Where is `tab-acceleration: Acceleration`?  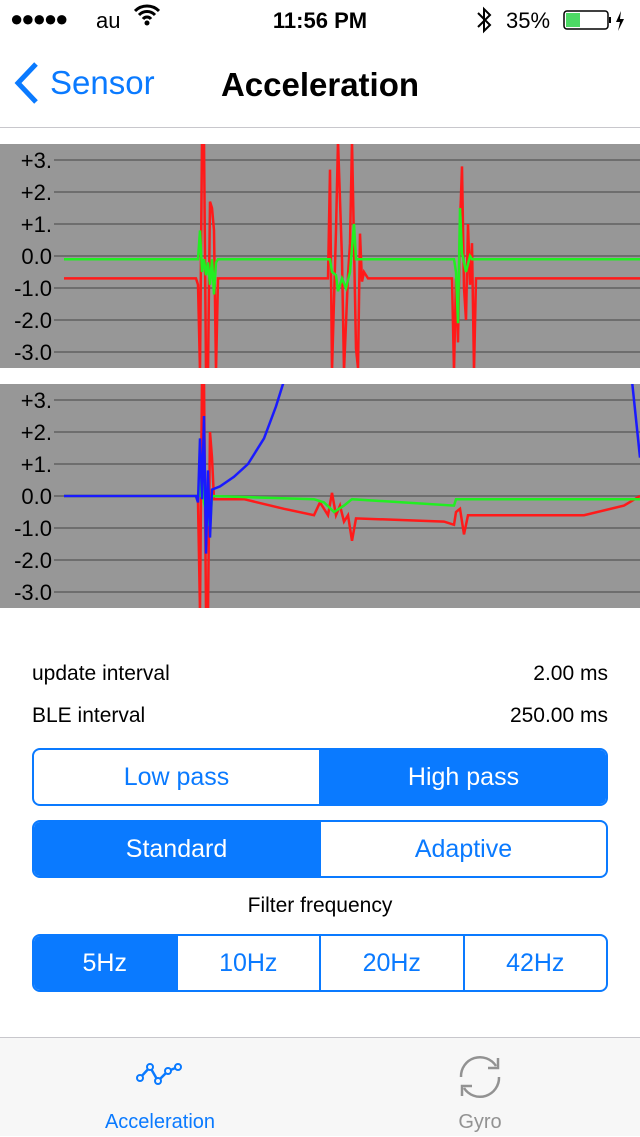
tab-acceleration: Acceleration is located at coordinates (160, 1087).